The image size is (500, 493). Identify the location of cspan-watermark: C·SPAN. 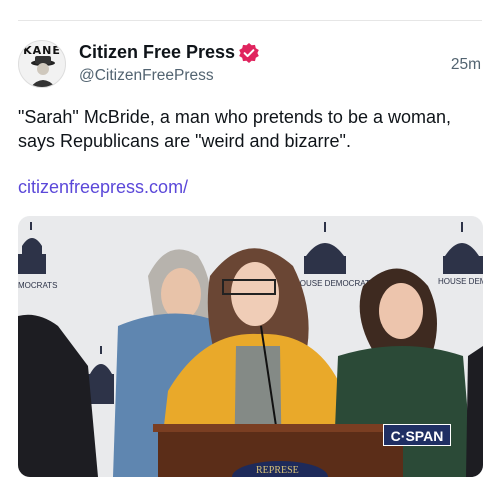
(417, 435).